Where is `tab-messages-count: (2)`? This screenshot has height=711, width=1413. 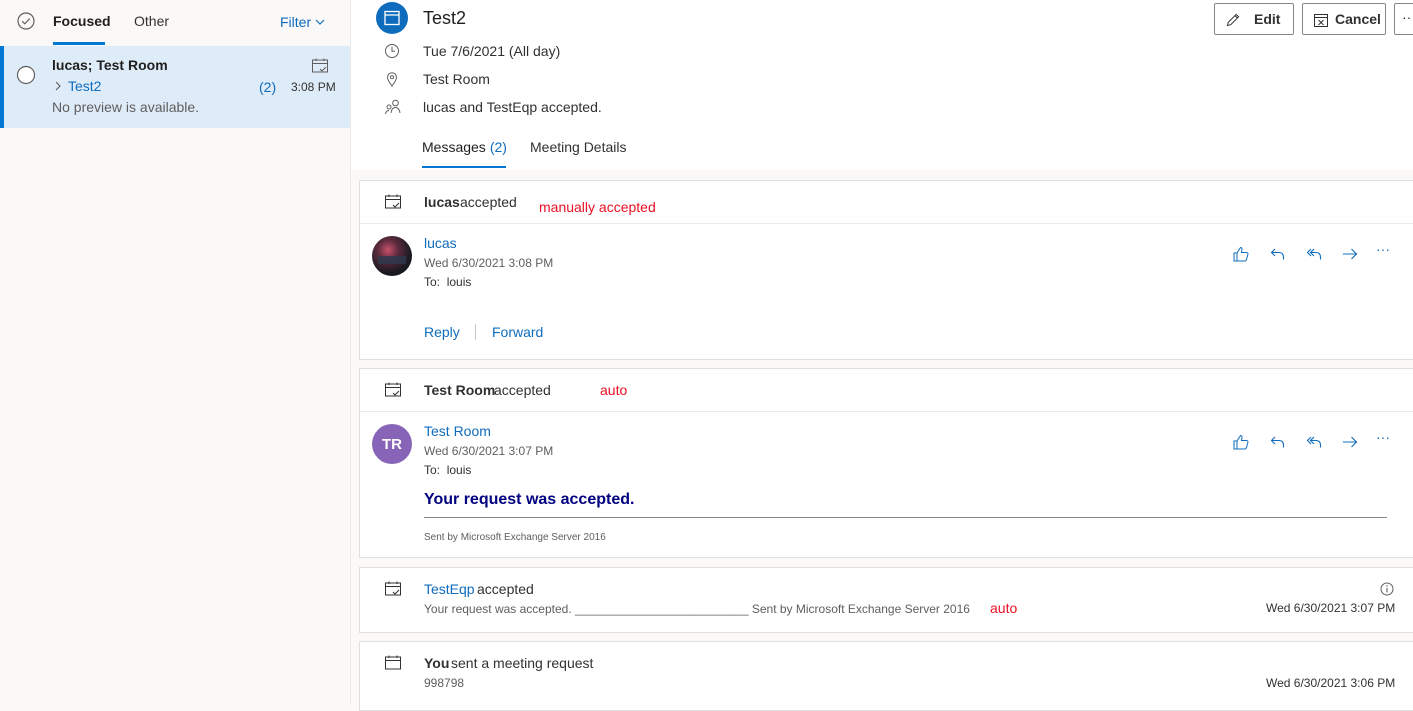 tab-messages-count: (2) is located at coordinates (498, 147).